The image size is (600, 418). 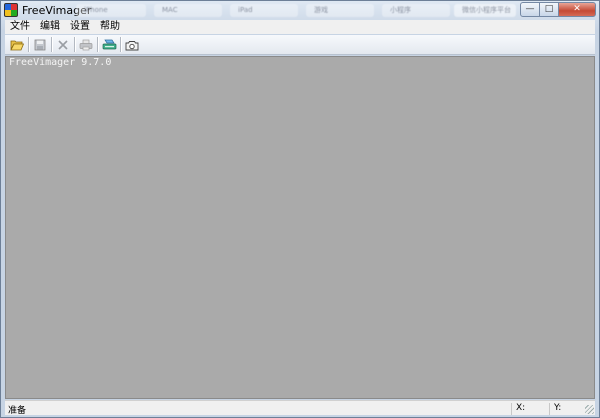 I want to click on window-controls: — □ ✕, so click(x=558, y=10).